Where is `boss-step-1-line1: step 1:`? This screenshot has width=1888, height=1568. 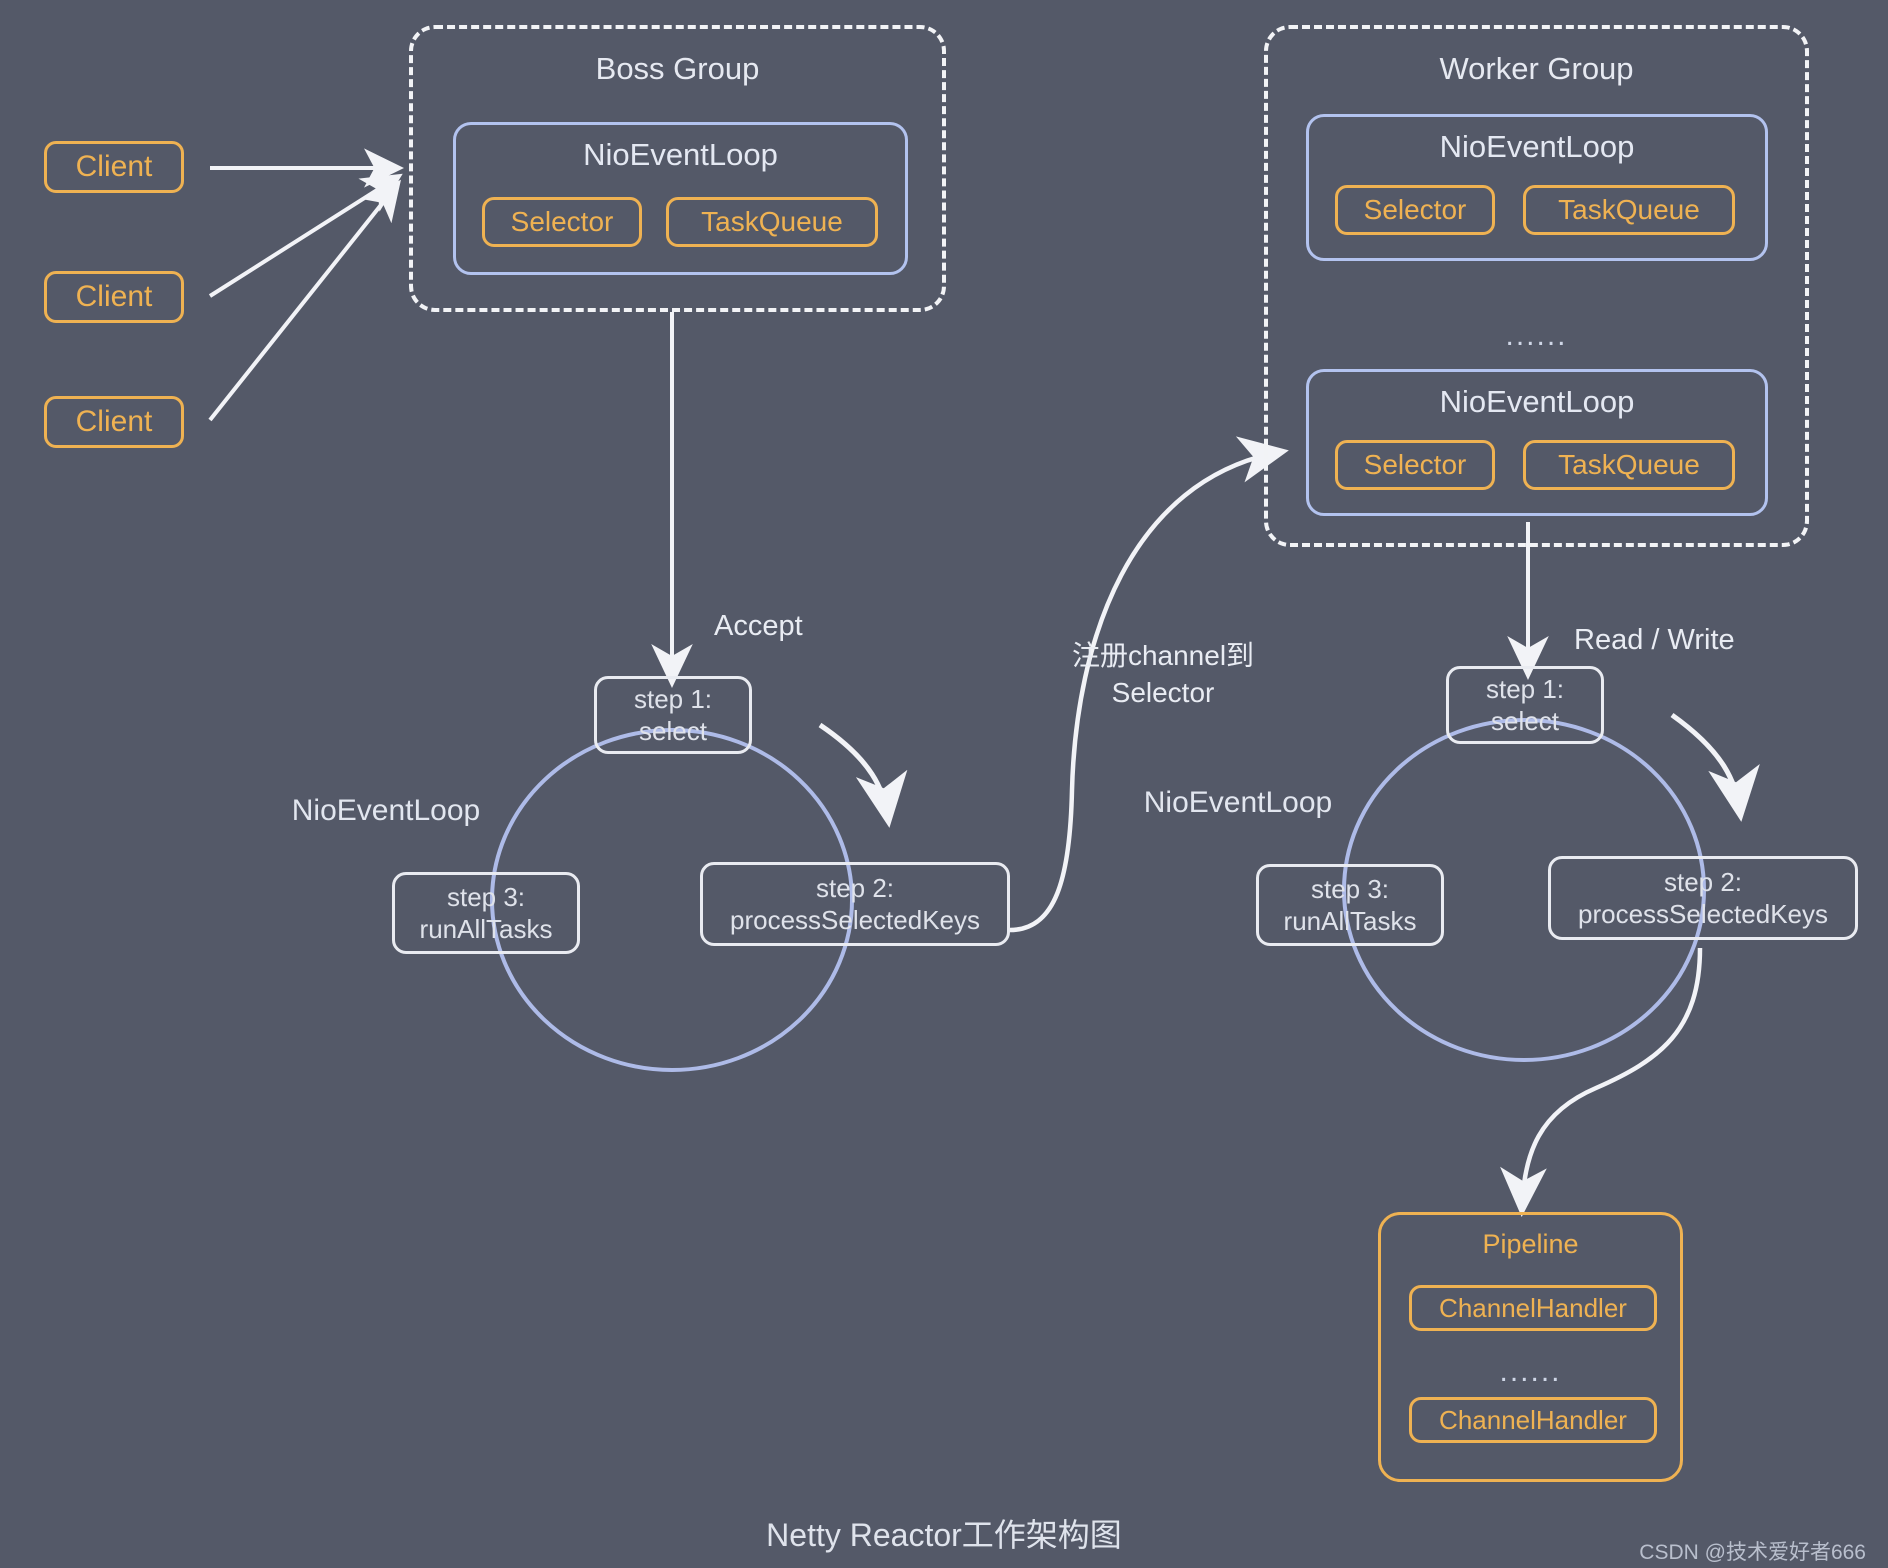
boss-step-1-line1: step 1: is located at coordinates (673, 698).